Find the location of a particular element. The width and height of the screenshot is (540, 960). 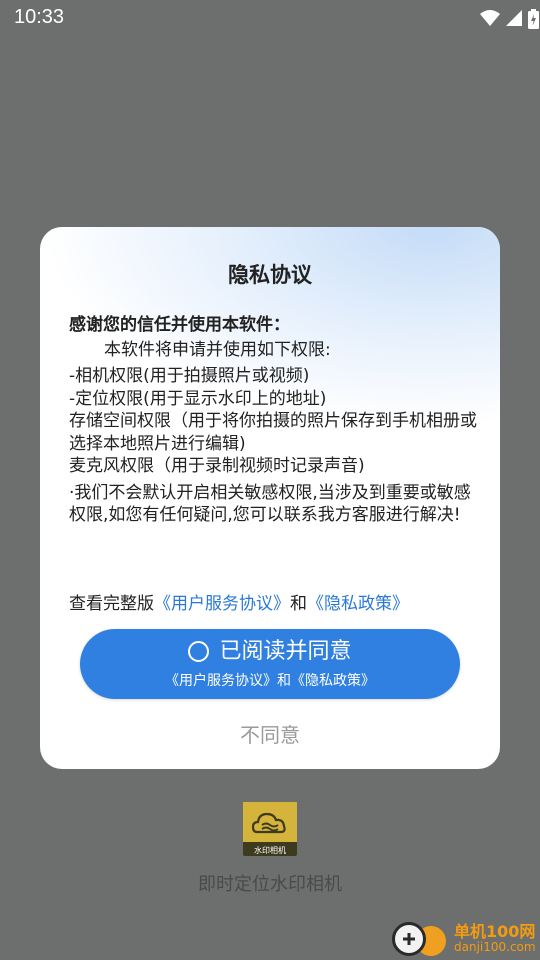

watermark: 单机100网 danji100.com is located at coordinates (465, 939).